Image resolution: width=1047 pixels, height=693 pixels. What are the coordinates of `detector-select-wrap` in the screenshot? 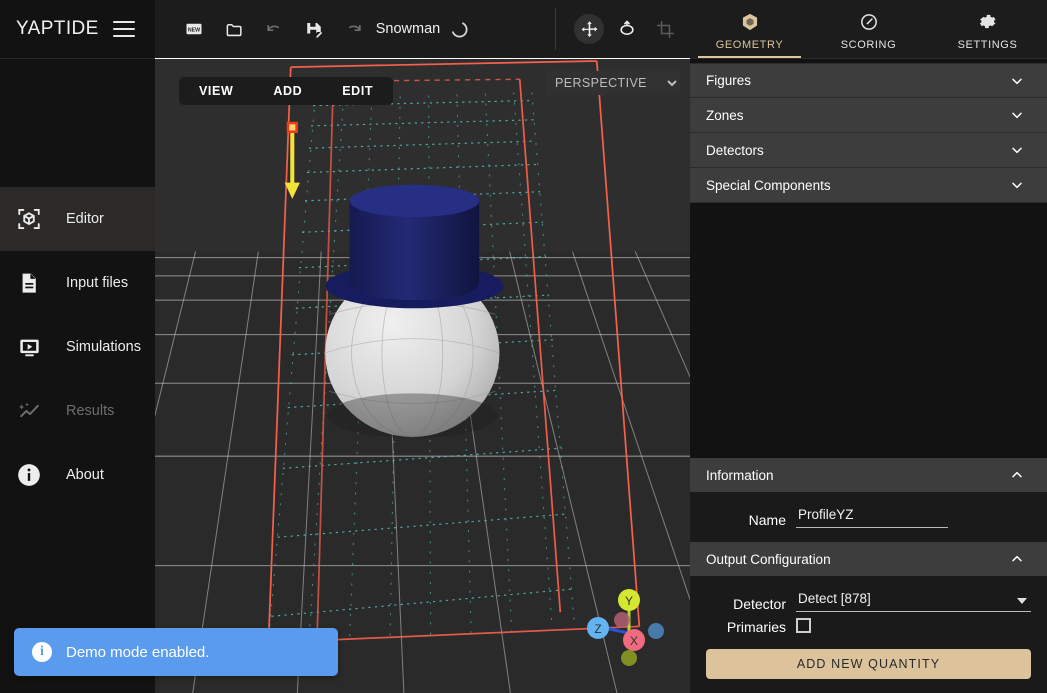 It's located at (913, 601).